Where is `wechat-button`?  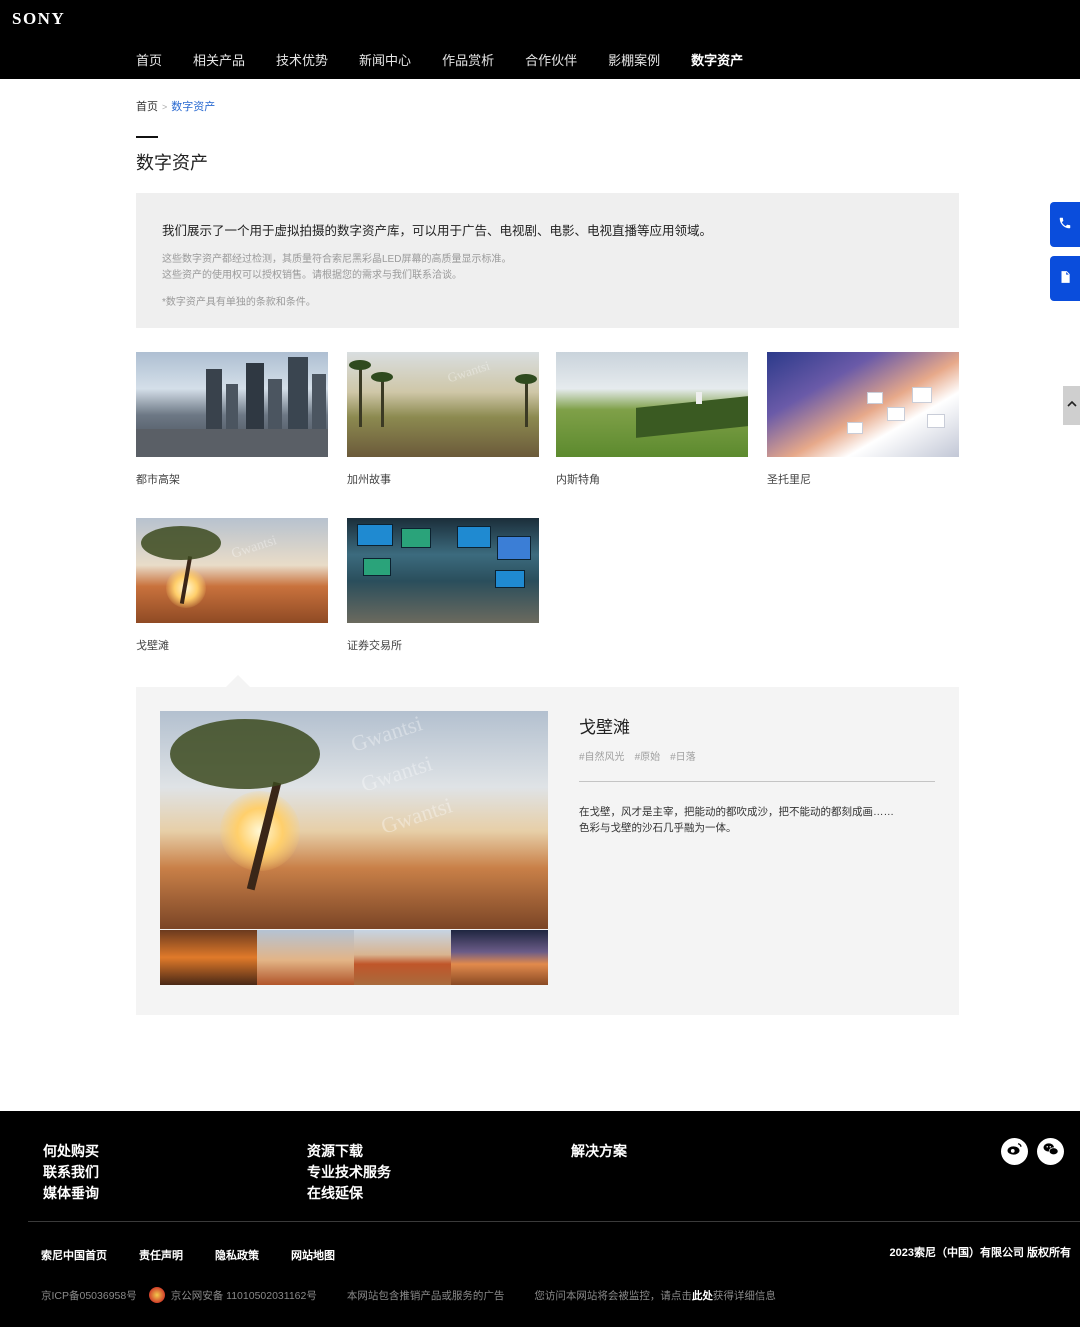
wechat-button is located at coordinates (1050, 1151).